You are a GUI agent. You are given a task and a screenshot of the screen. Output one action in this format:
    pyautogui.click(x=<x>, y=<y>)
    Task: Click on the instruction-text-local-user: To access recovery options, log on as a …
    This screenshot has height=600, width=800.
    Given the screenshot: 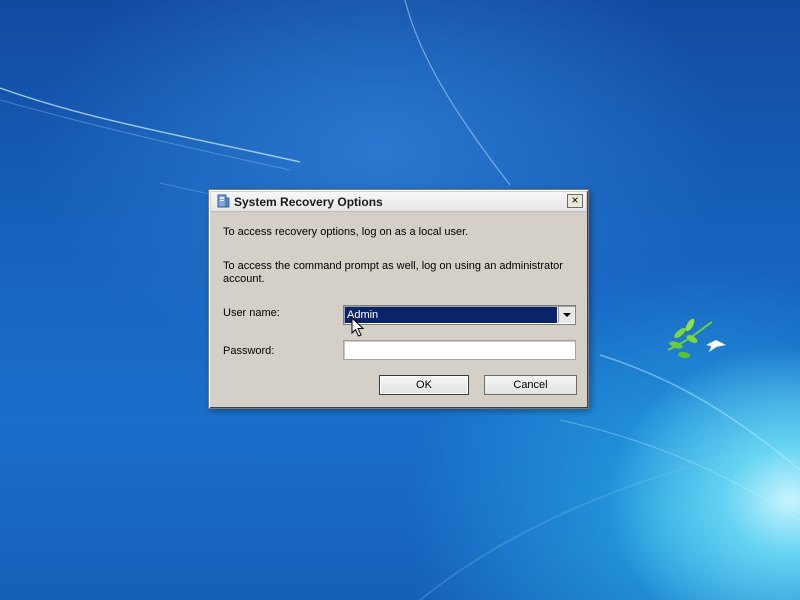 What is the action you would take?
    pyautogui.click(x=346, y=232)
    